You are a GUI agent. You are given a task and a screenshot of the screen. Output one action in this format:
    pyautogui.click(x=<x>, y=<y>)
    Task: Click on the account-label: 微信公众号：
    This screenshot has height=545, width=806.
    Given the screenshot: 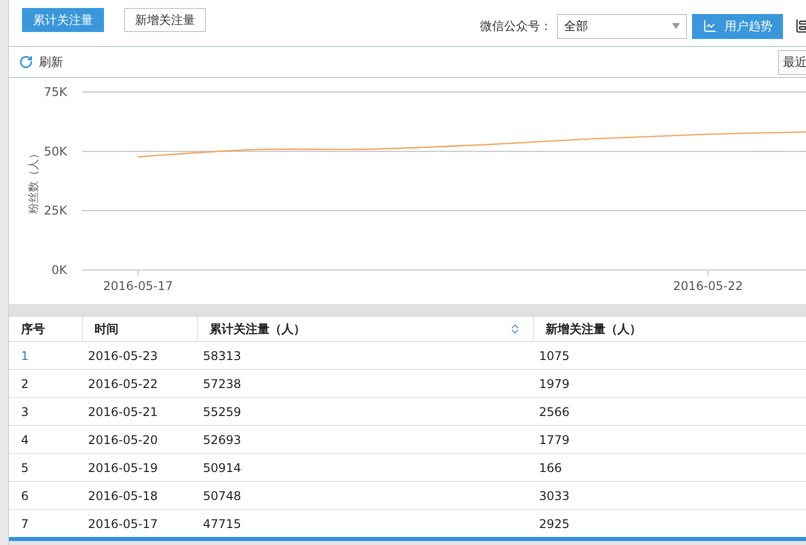 What is the action you would take?
    pyautogui.click(x=516, y=26)
    